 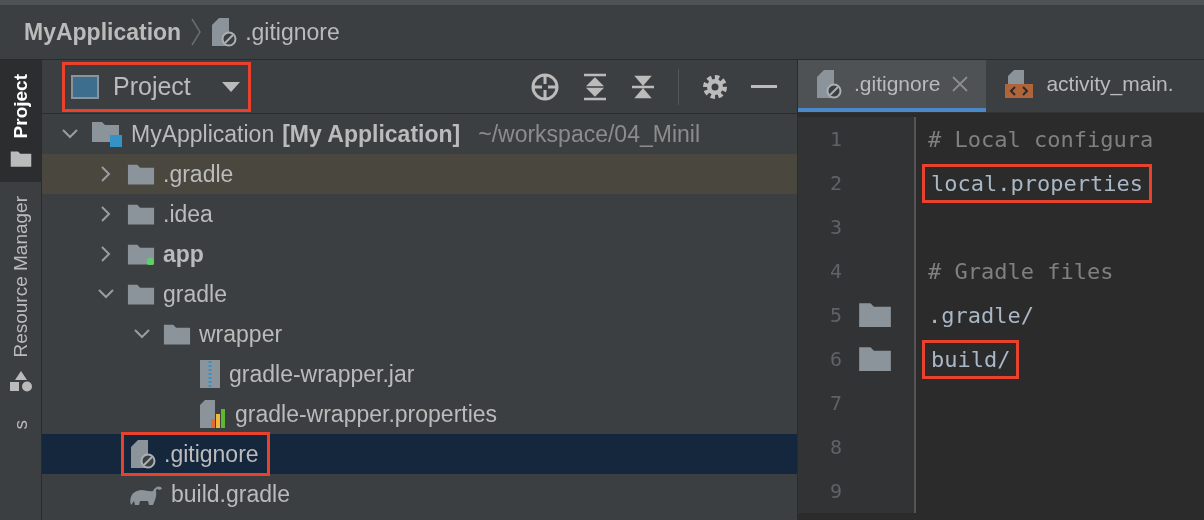 I want to click on tree-item-label: build.gradle, so click(x=230, y=494).